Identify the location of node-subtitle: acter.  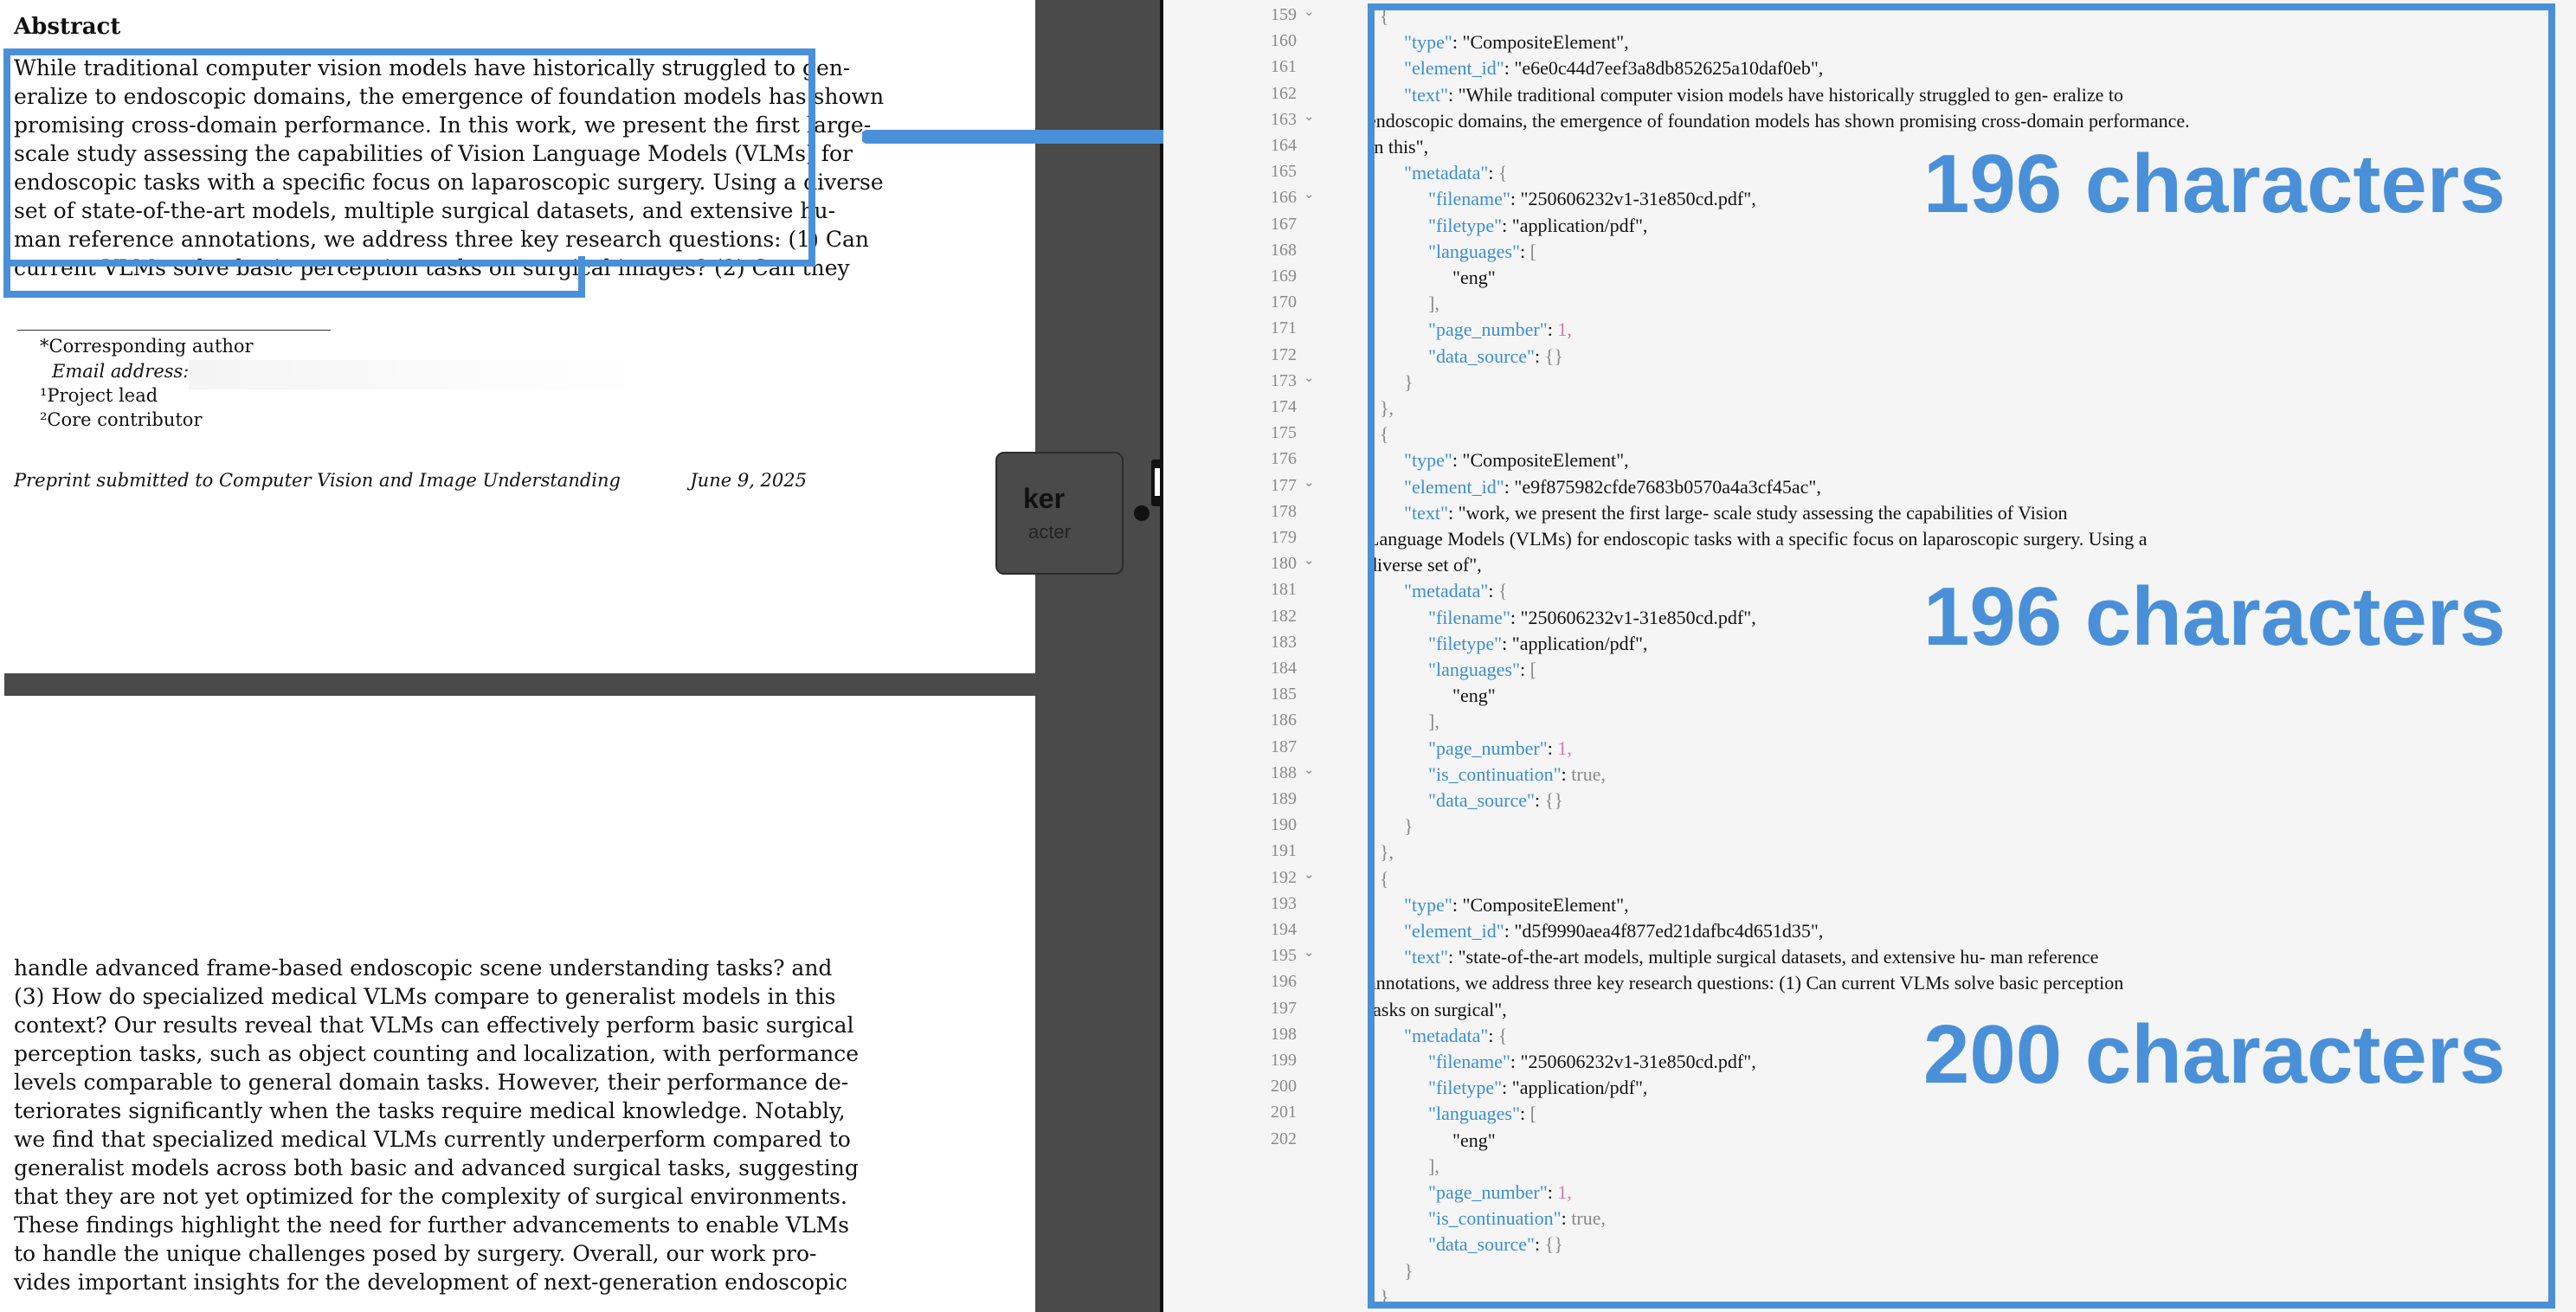
(1049, 532).